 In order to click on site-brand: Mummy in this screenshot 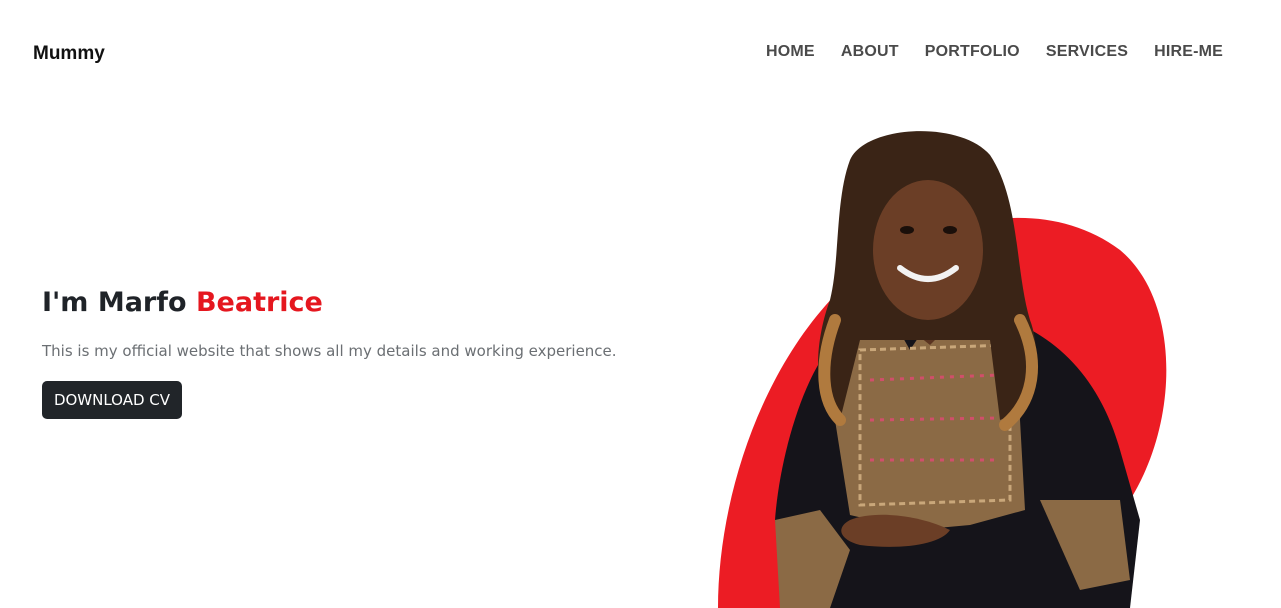, I will do `click(69, 54)`.